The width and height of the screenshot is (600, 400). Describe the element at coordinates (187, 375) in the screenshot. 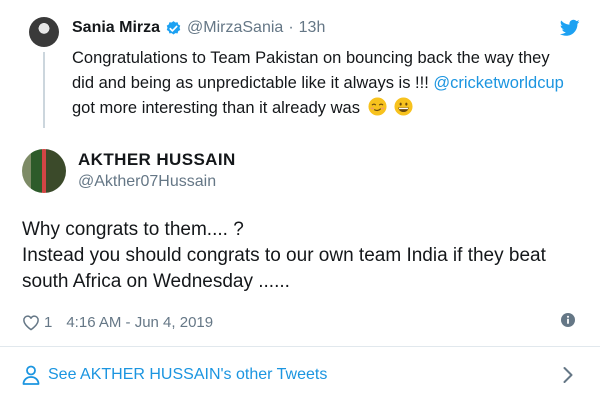

I see `other-tweets-link-text: See AKTHER HUSSAIN's other Tweets` at that location.